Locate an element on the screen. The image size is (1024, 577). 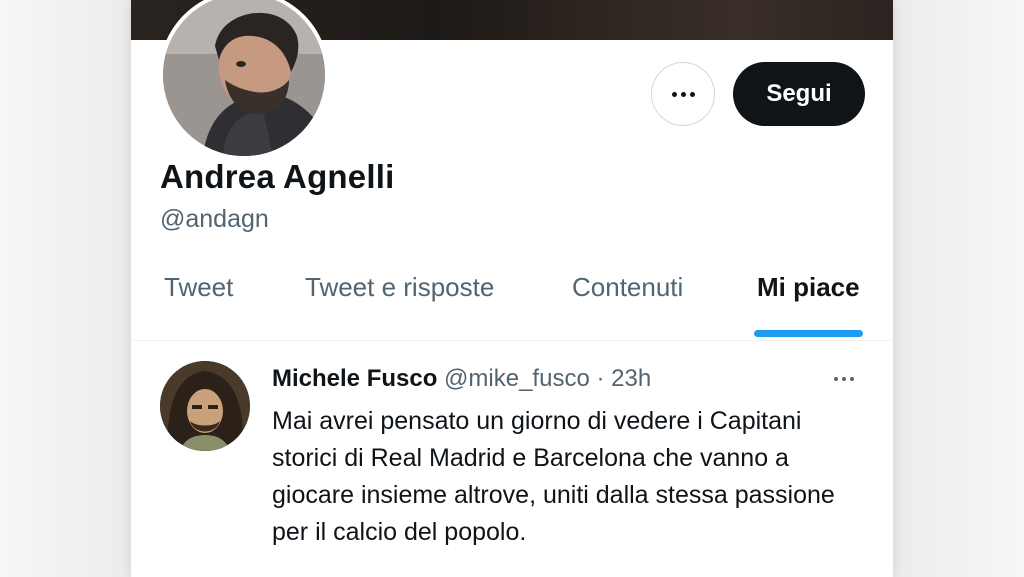
tweet-author-name: Michele Fusco is located at coordinates (354, 378).